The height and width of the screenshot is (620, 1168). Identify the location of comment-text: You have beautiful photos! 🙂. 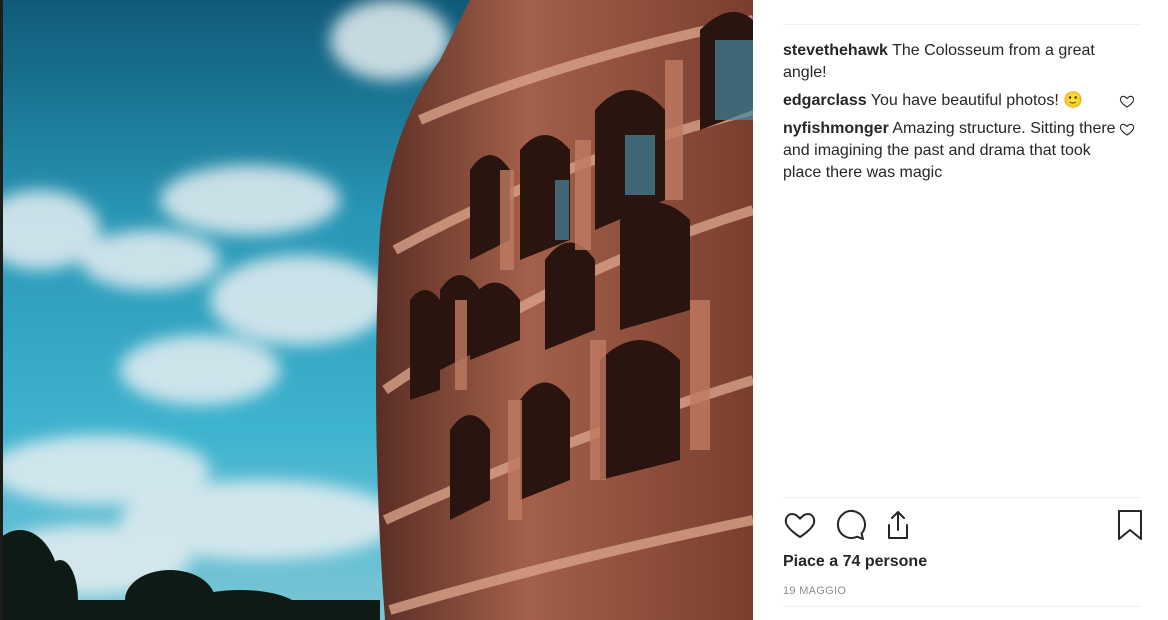
(977, 100).